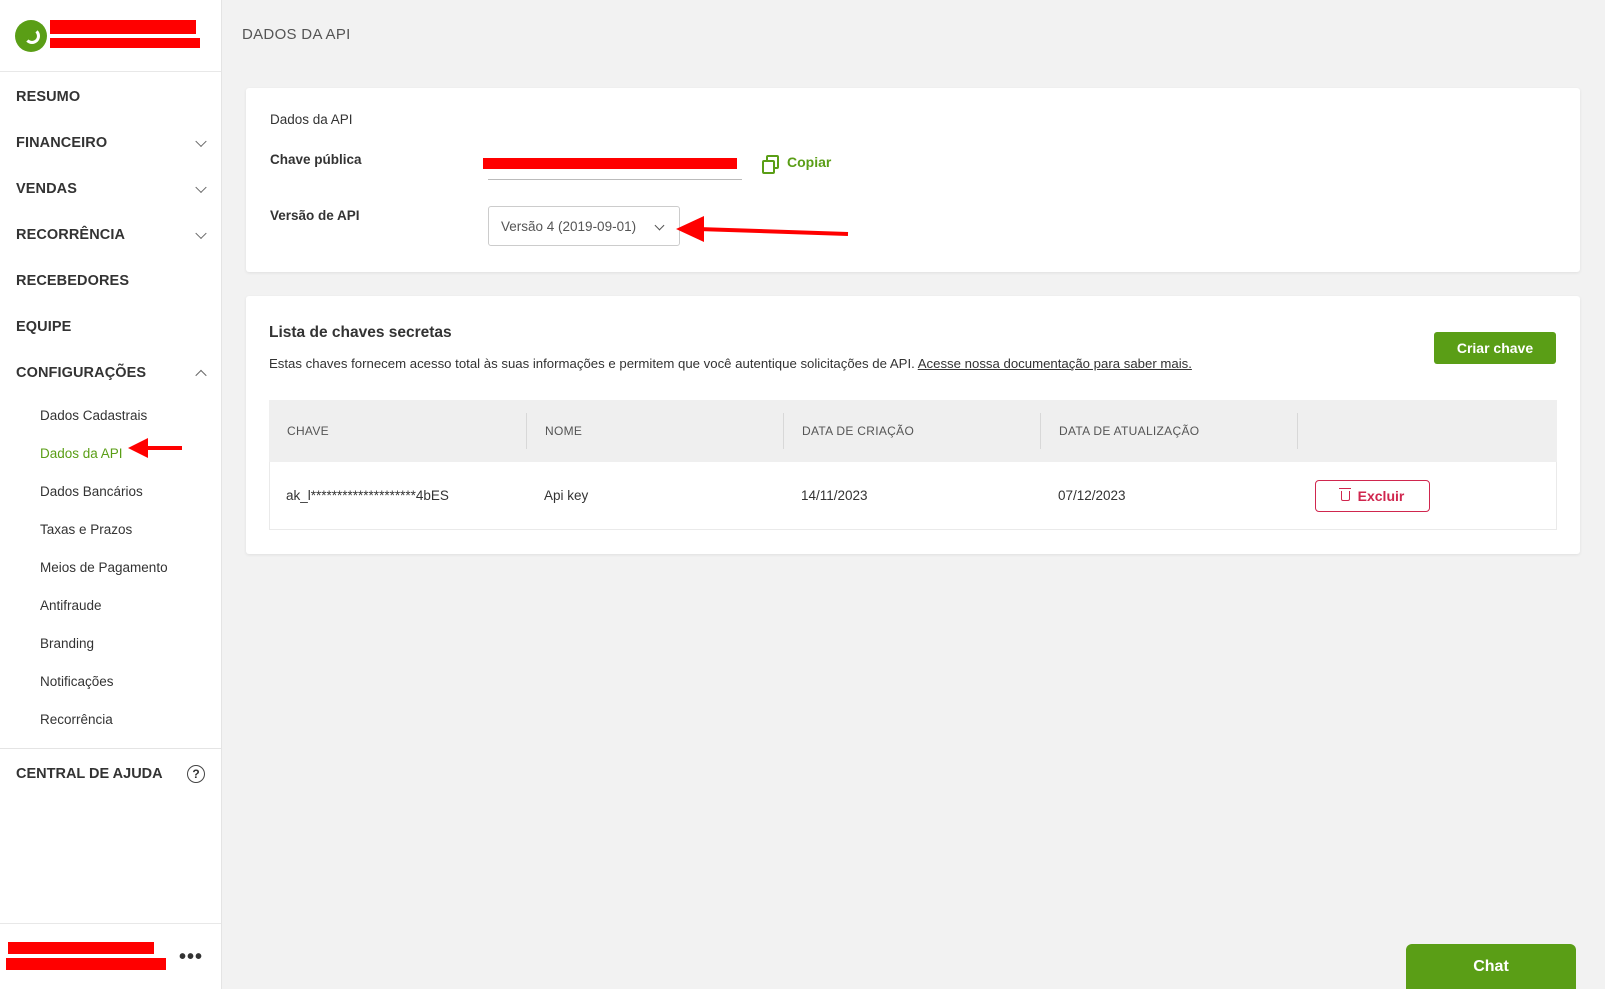  Describe the element at coordinates (110, 956) in the screenshot. I see `user-footer: •••` at that location.